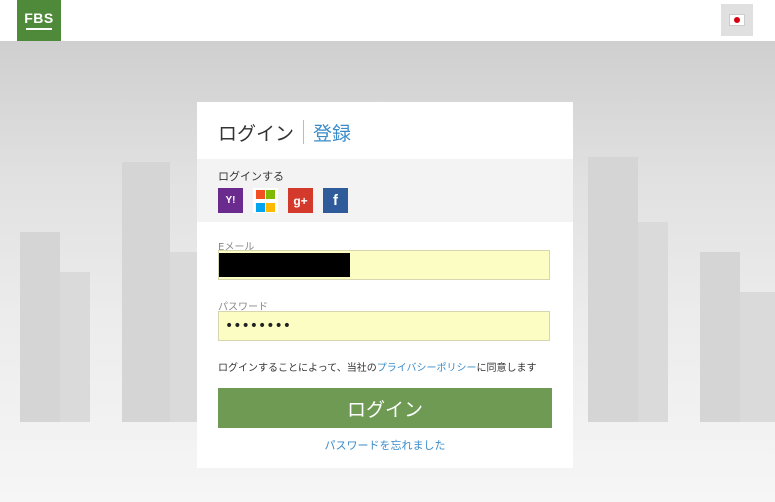 This screenshot has width=775, height=502. Describe the element at coordinates (283, 200) in the screenshot. I see `social-icons: Y! g+ f` at that location.